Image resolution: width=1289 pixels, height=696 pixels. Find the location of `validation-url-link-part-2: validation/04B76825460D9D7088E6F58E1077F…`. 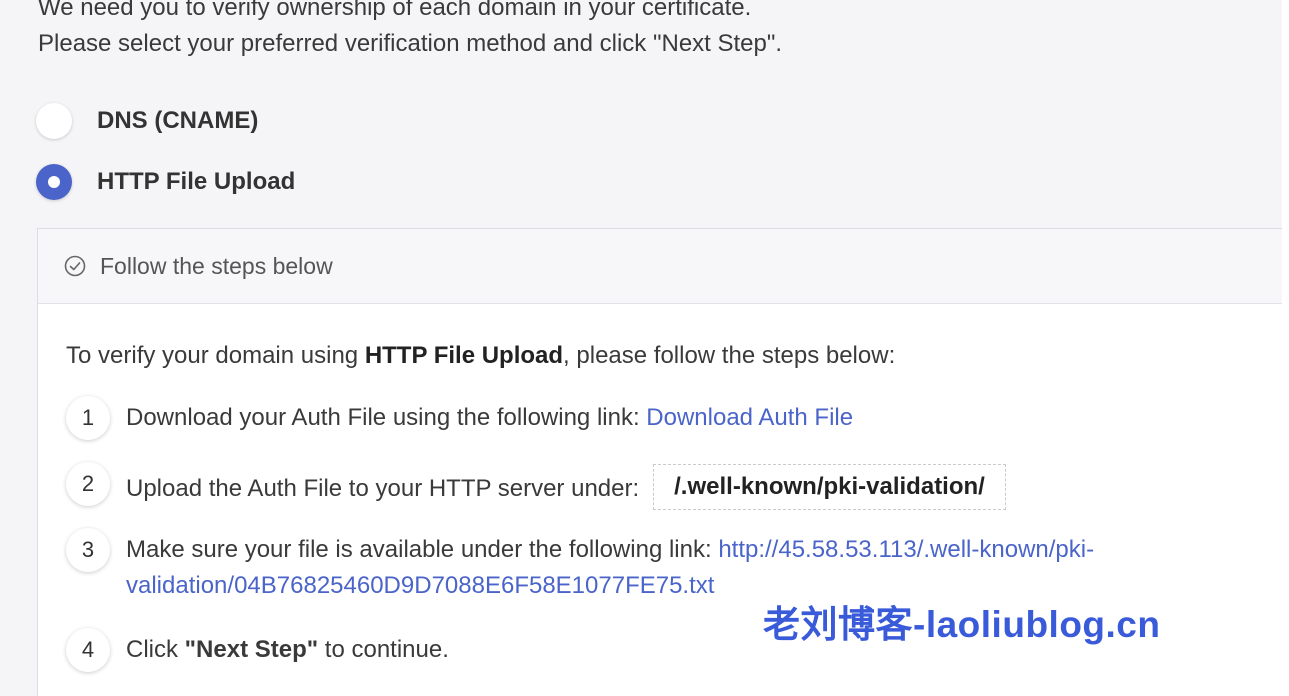

validation-url-link-part-2: validation/04B76825460D9D7088E6F58E1077F… is located at coordinates (420, 585).